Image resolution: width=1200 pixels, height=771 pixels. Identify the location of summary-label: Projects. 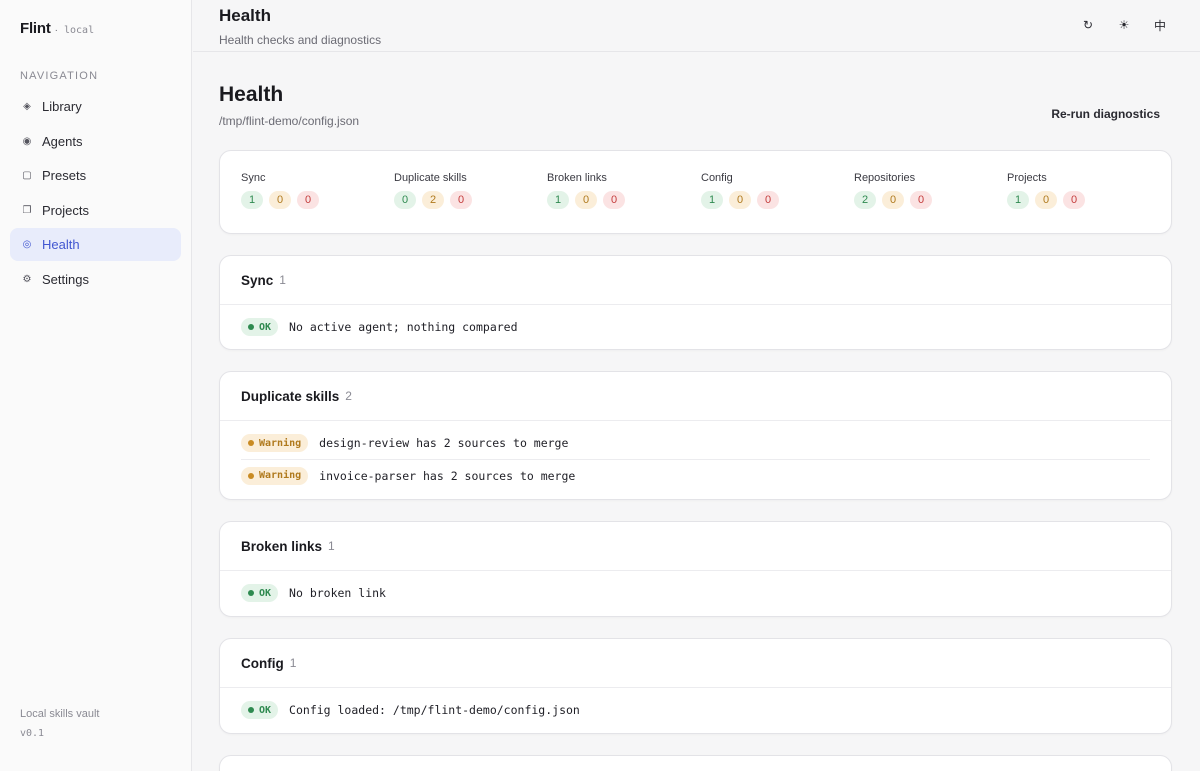
(1027, 178).